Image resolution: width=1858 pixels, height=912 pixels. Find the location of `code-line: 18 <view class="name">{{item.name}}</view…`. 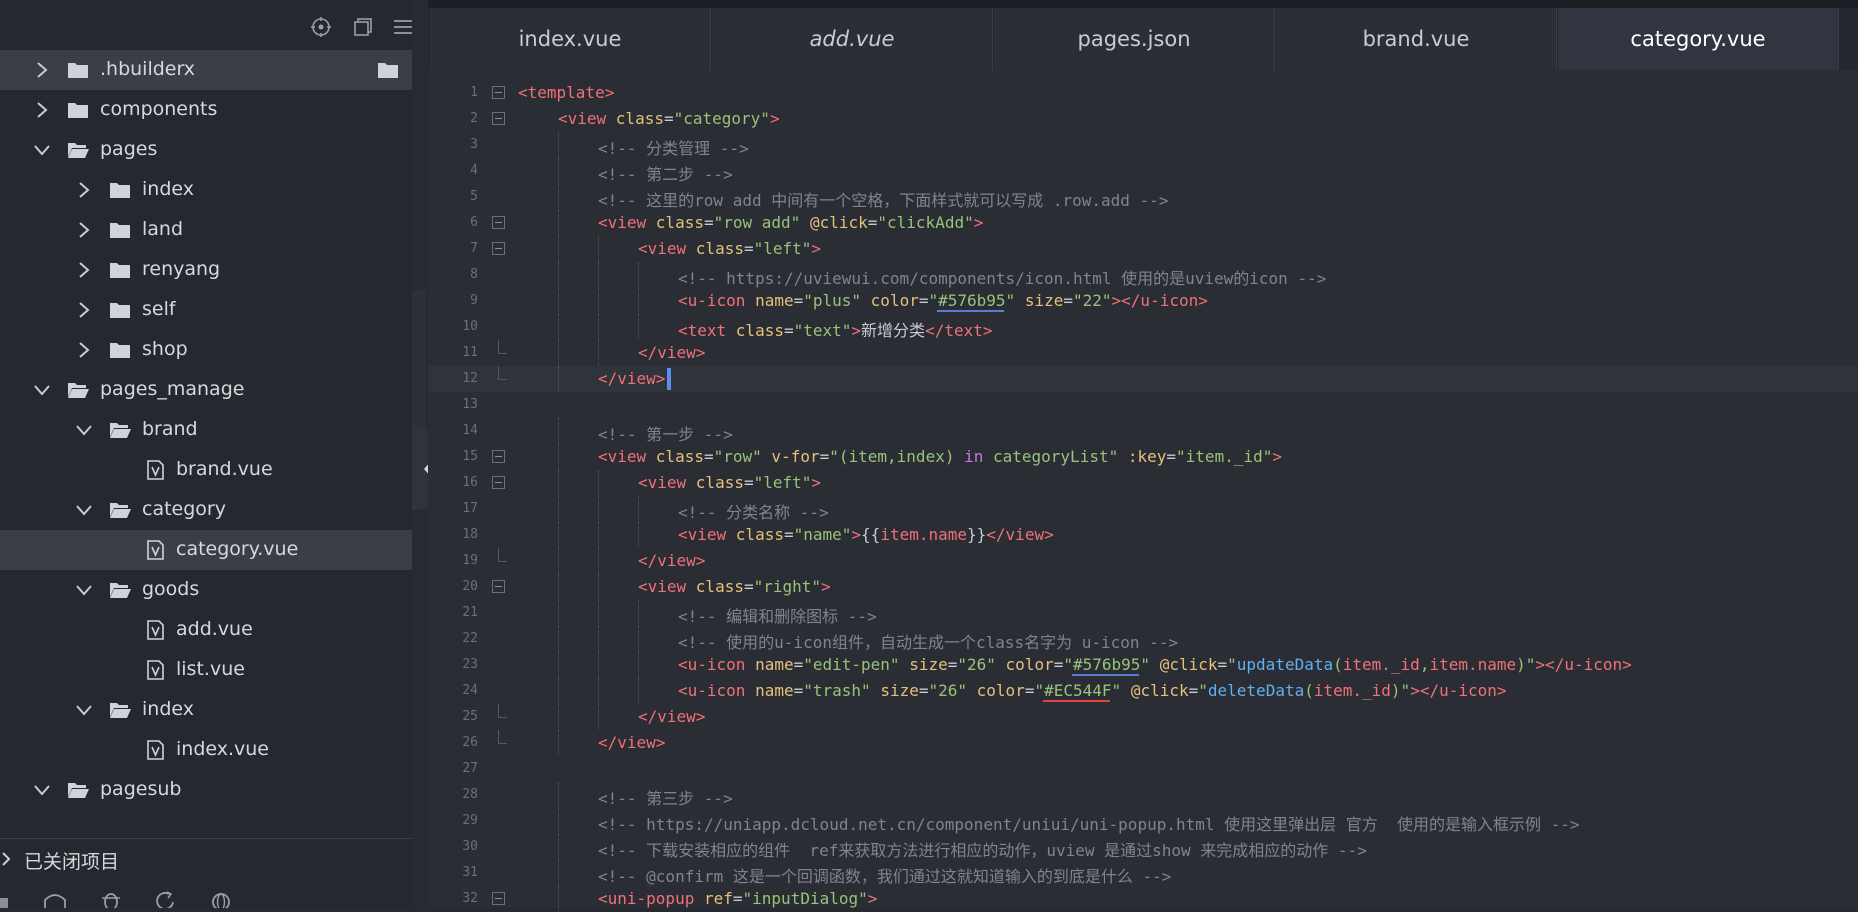

code-line: 18 <view class="name">{{item.name}}</view… is located at coordinates (1143, 535).